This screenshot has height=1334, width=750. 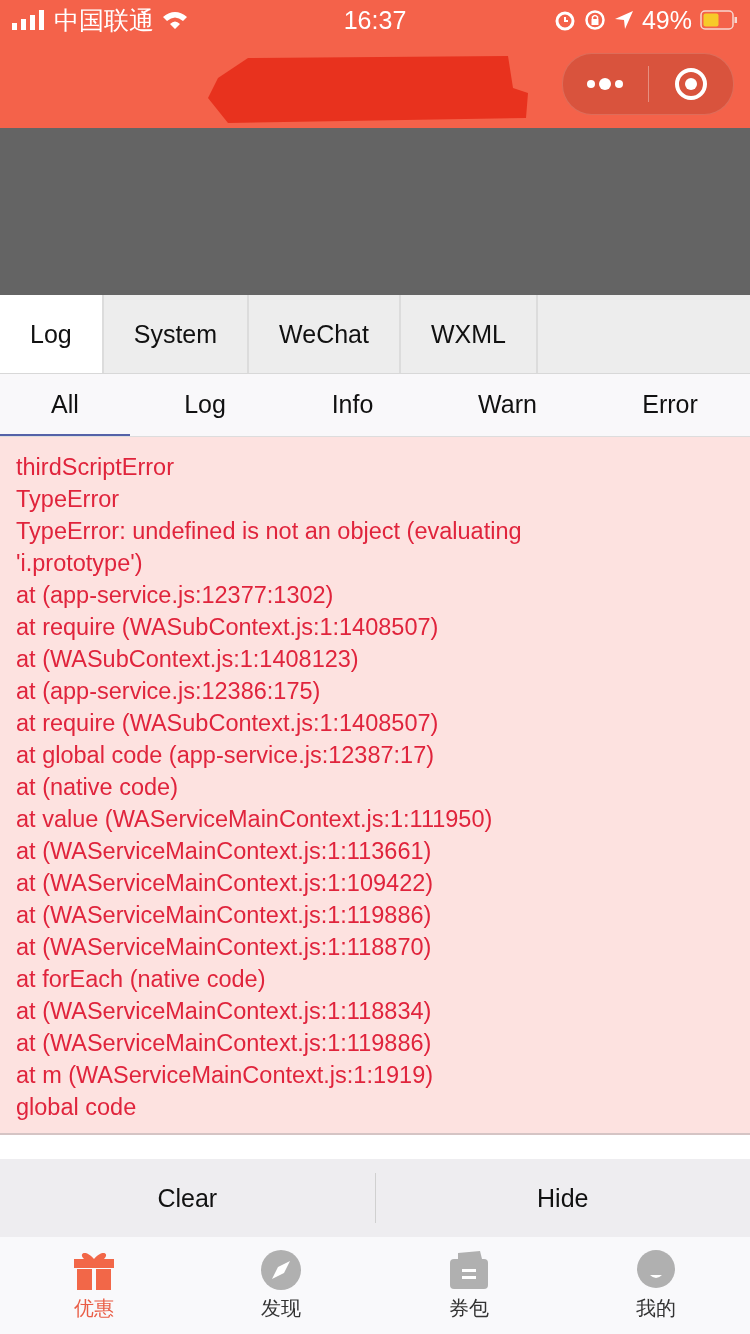 What do you see at coordinates (719, 20) in the screenshot?
I see `battery-icon` at bounding box center [719, 20].